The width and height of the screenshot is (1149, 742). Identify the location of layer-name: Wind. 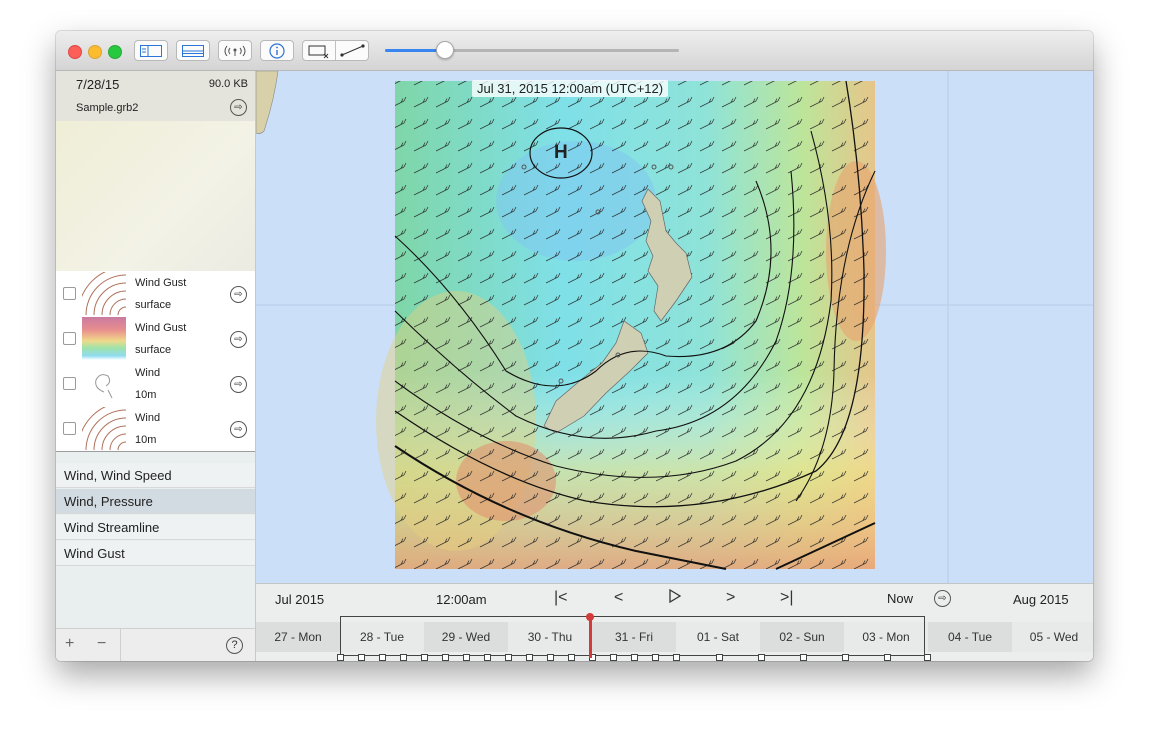
(148, 373).